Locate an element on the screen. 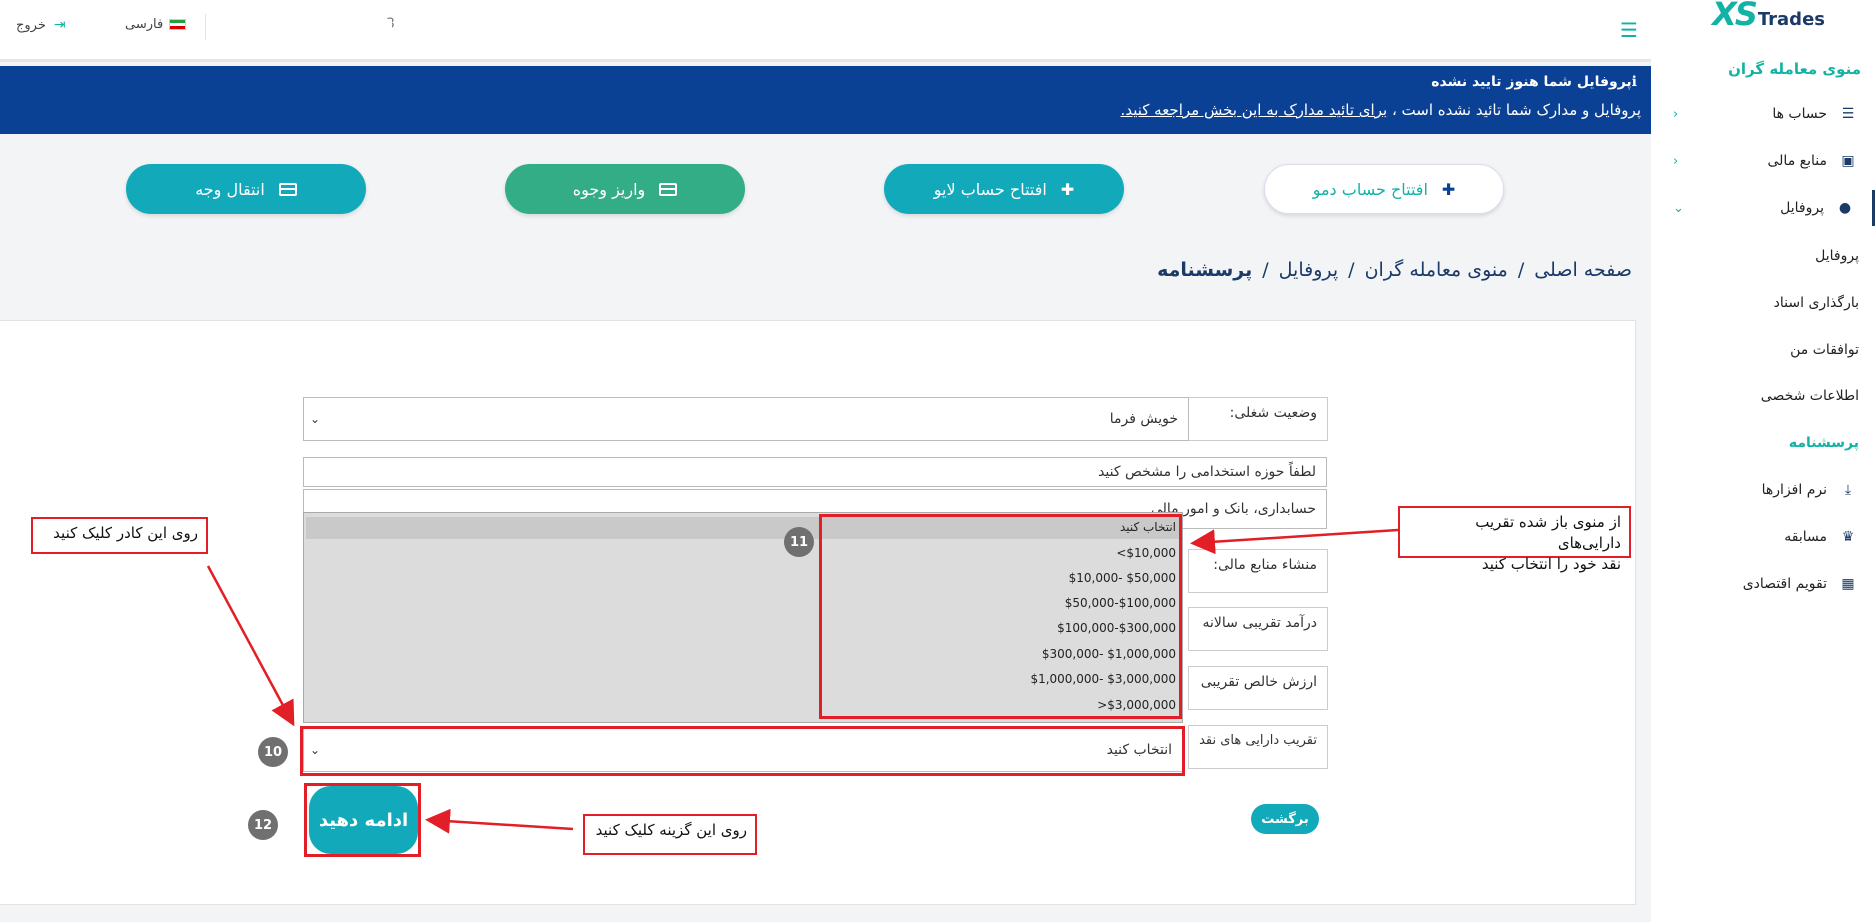 Image resolution: width=1875 pixels, height=922 pixels. info-icon: ℹ is located at coordinates (1634, 82).